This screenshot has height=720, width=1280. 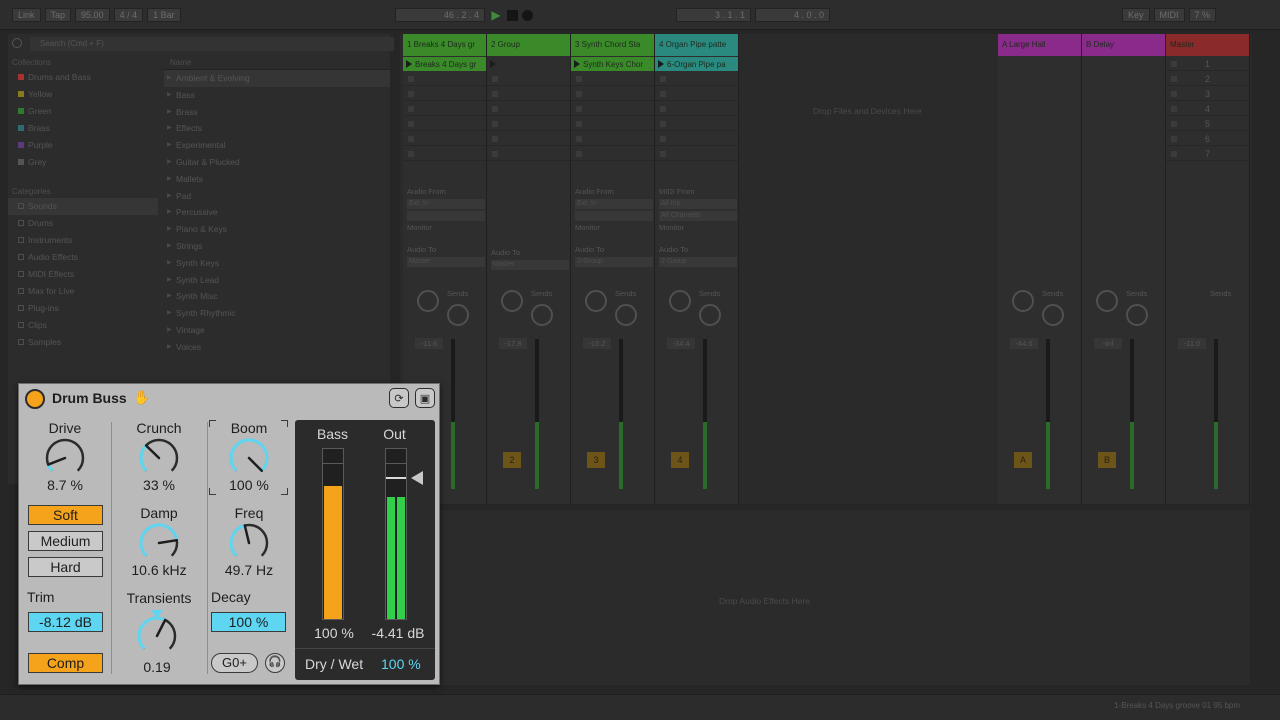 What do you see at coordinates (1136, 15) in the screenshot?
I see `key-map-button: Key` at bounding box center [1136, 15].